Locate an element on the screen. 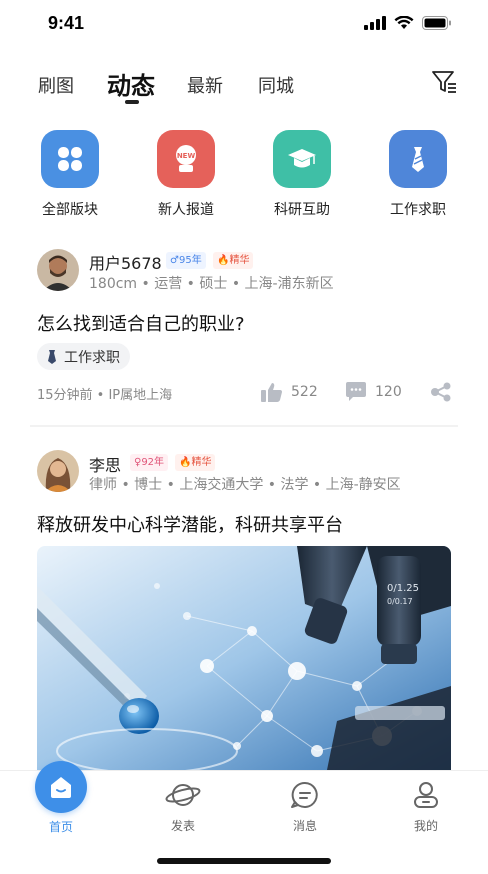  post-time: 15分钟前 • IP属地上海 is located at coordinates (105, 395).